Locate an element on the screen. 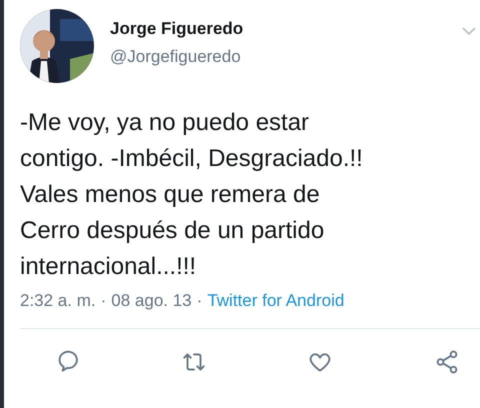 Image resolution: width=480 pixels, height=408 pixels. author-handle: @Jorgefigueredo is located at coordinates (177, 57).